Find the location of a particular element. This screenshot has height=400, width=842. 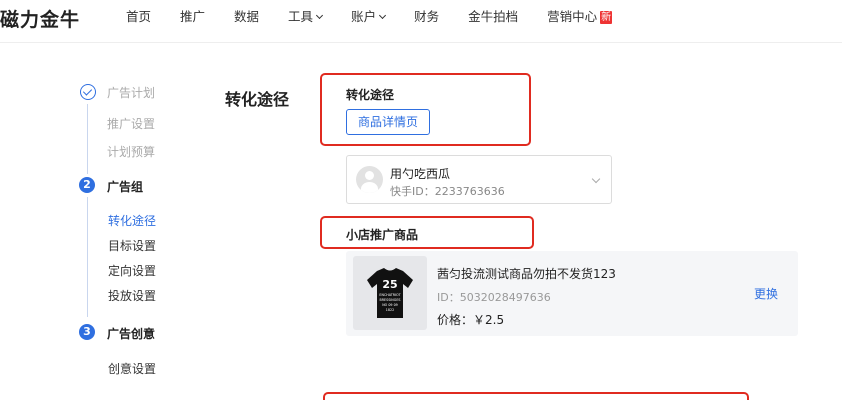

nav-tools: 工具 is located at coordinates (306, 17).